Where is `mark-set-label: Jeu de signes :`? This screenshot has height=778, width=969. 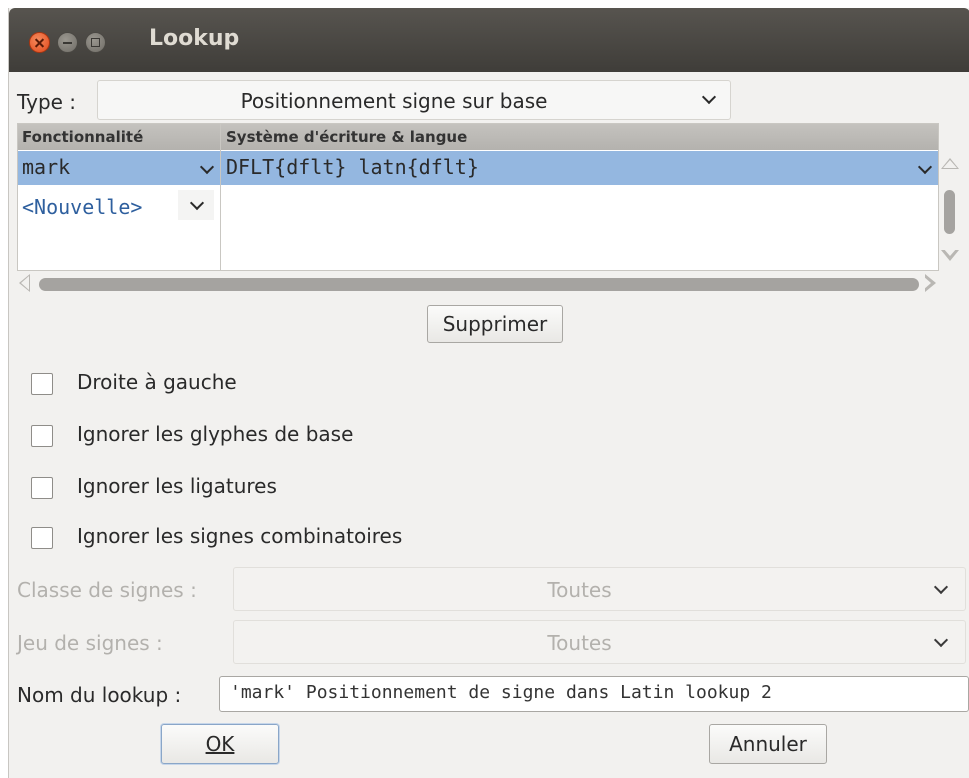
mark-set-label: Jeu de signes : is located at coordinates (90, 643).